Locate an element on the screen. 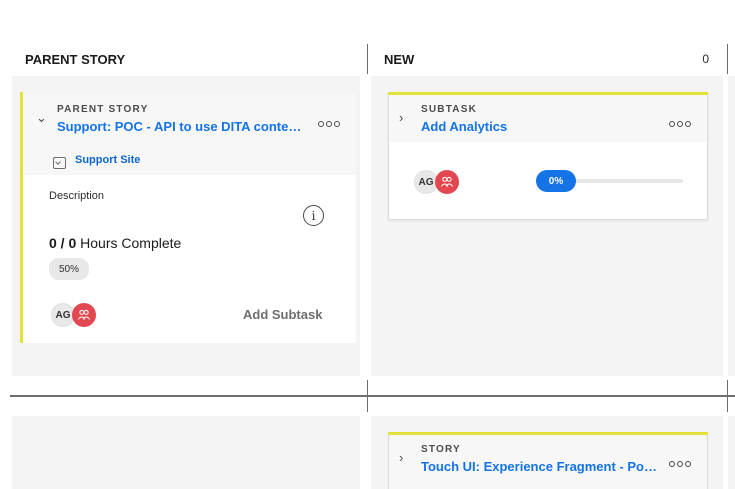 The image size is (735, 489). column-header-new: NEW is located at coordinates (399, 59).